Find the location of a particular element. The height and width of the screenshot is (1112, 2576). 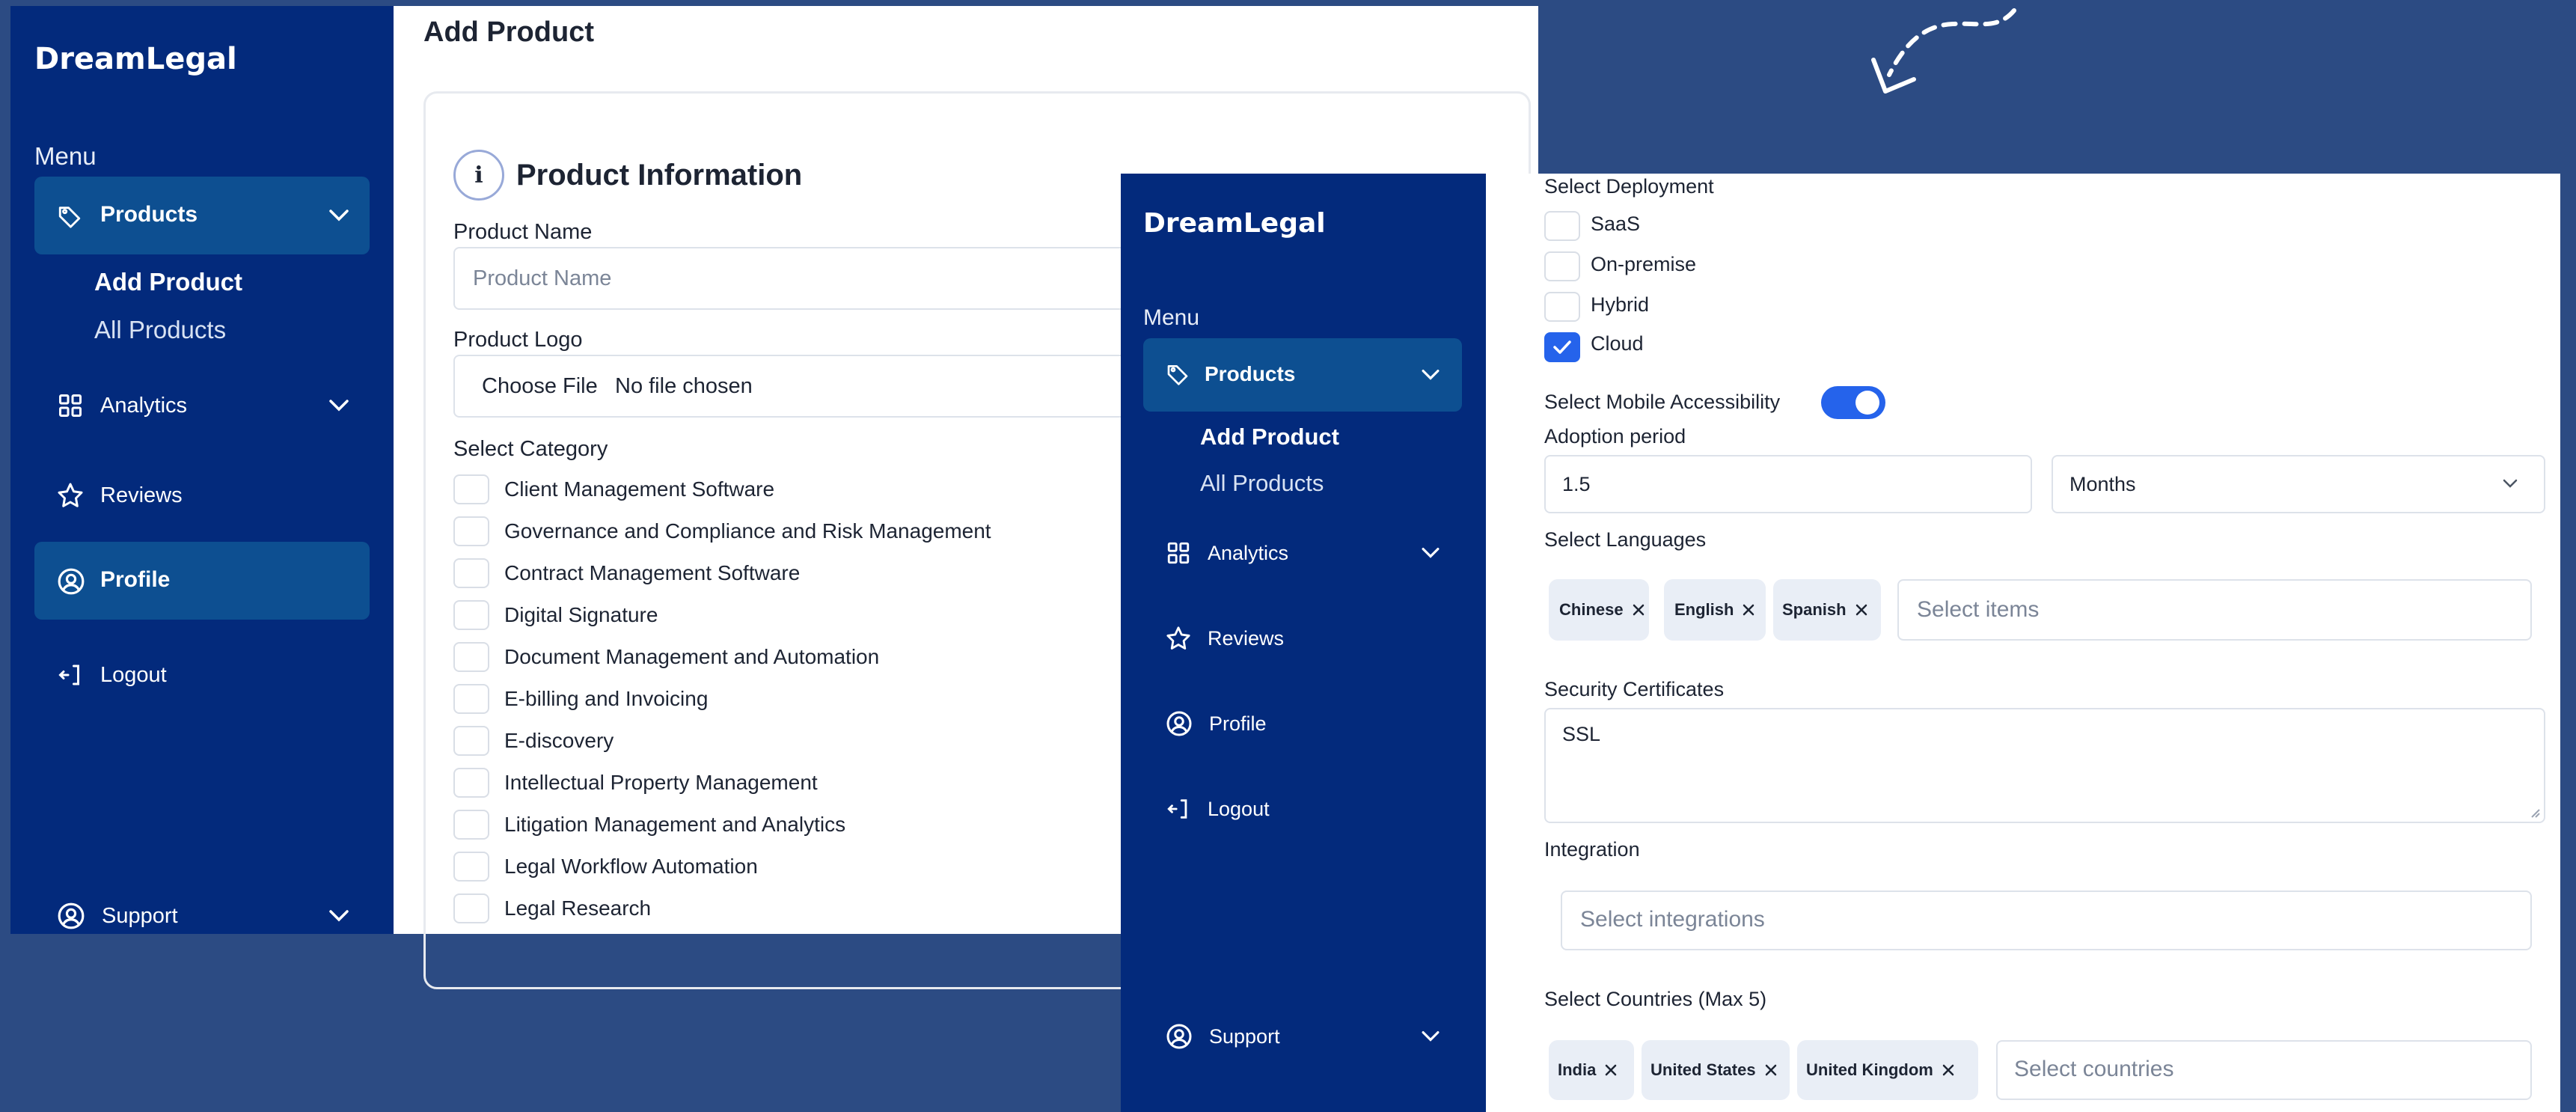

product-logo-label: Product Logo is located at coordinates (518, 340).